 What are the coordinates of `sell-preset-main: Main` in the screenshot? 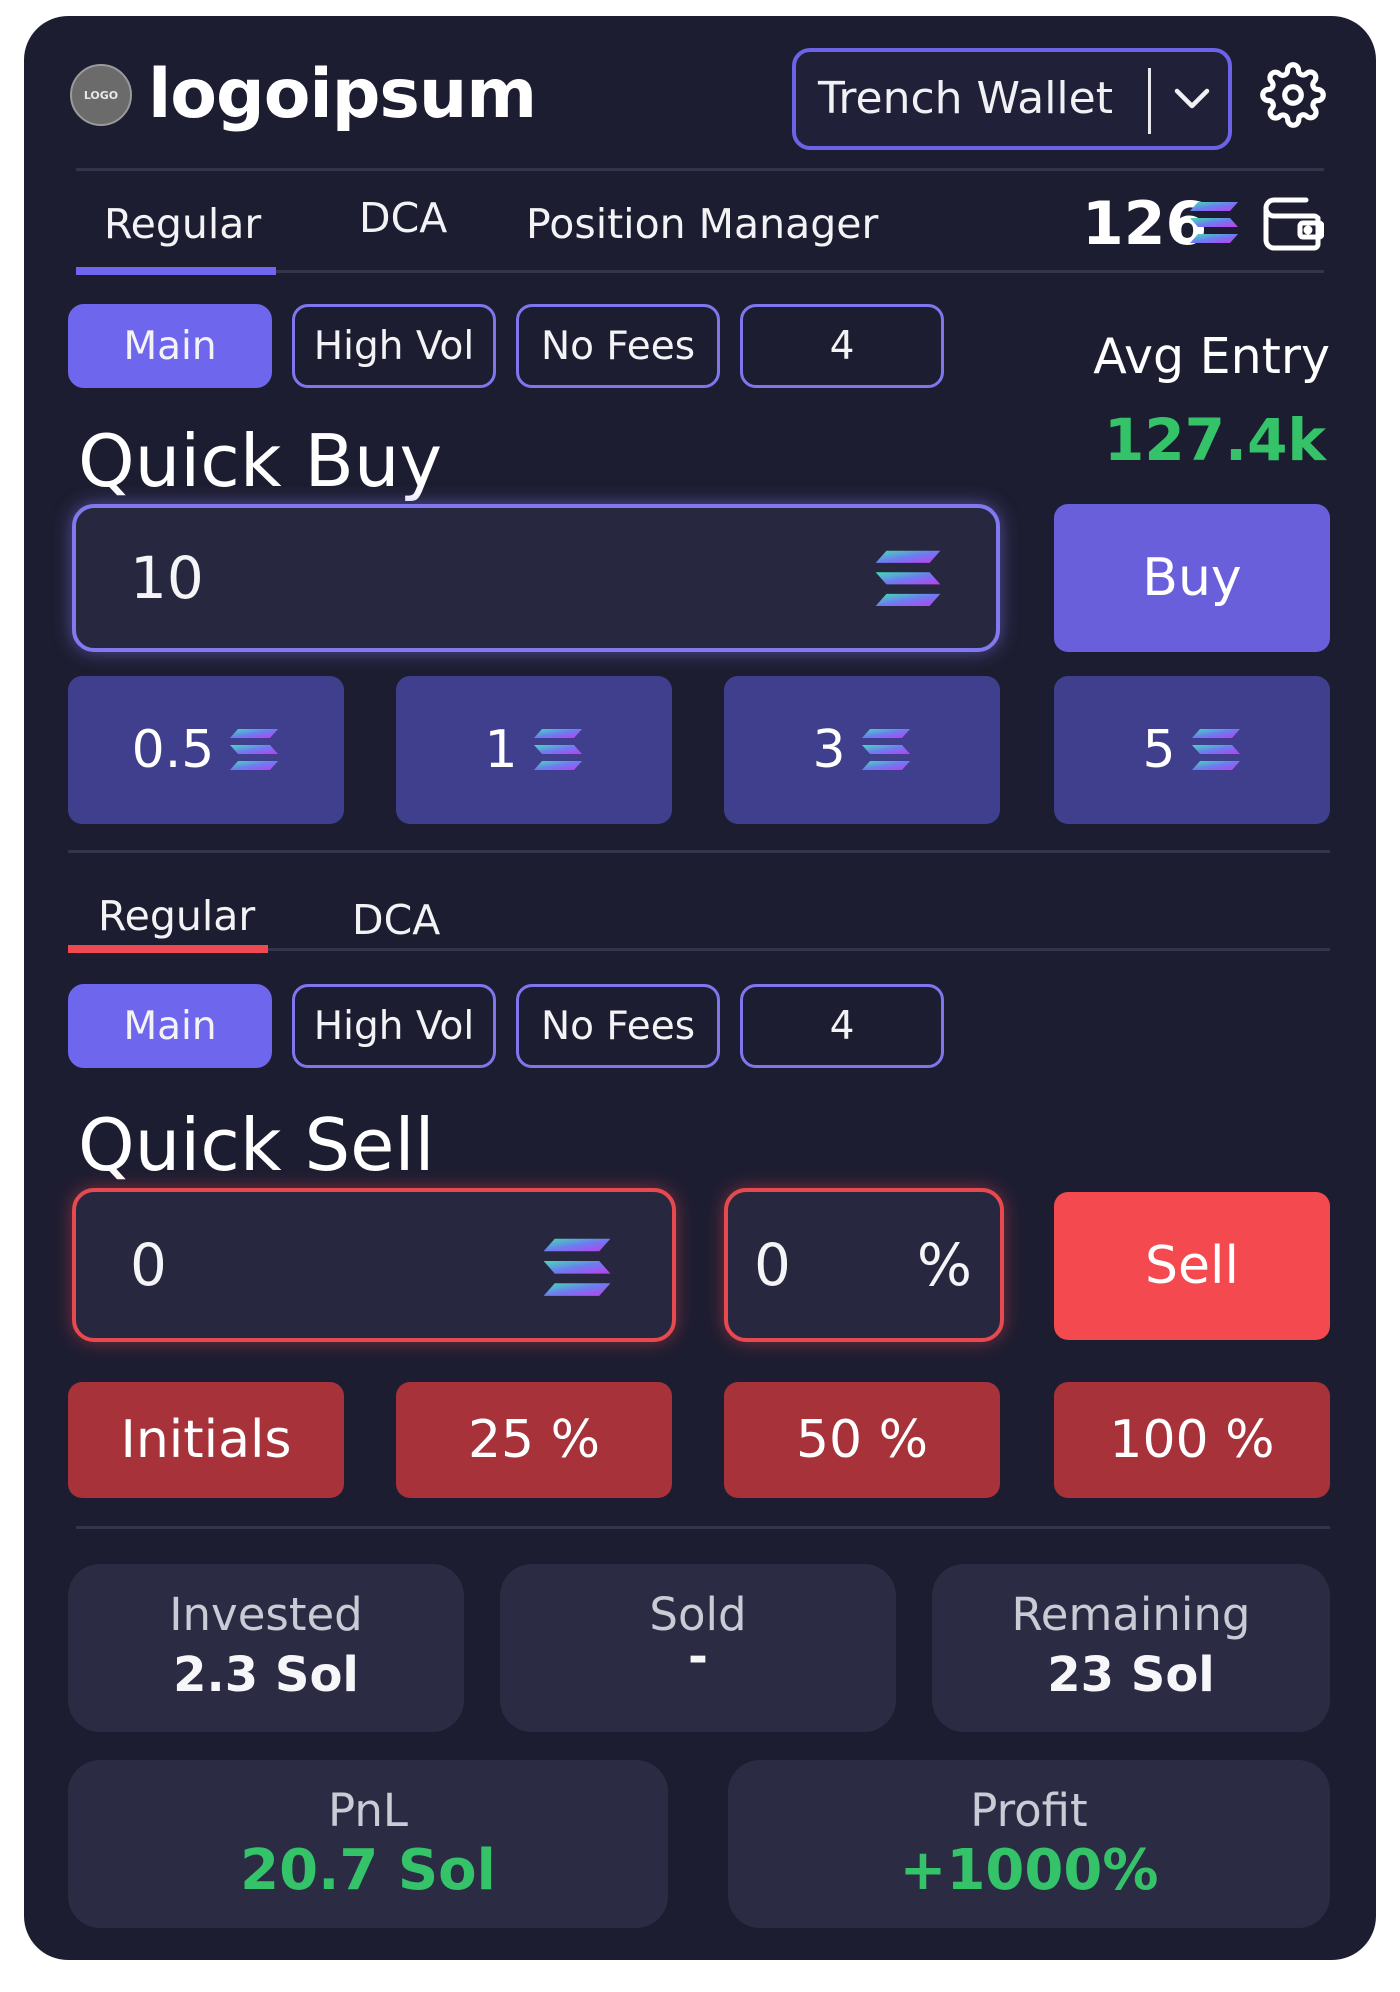 It's located at (170, 1026).